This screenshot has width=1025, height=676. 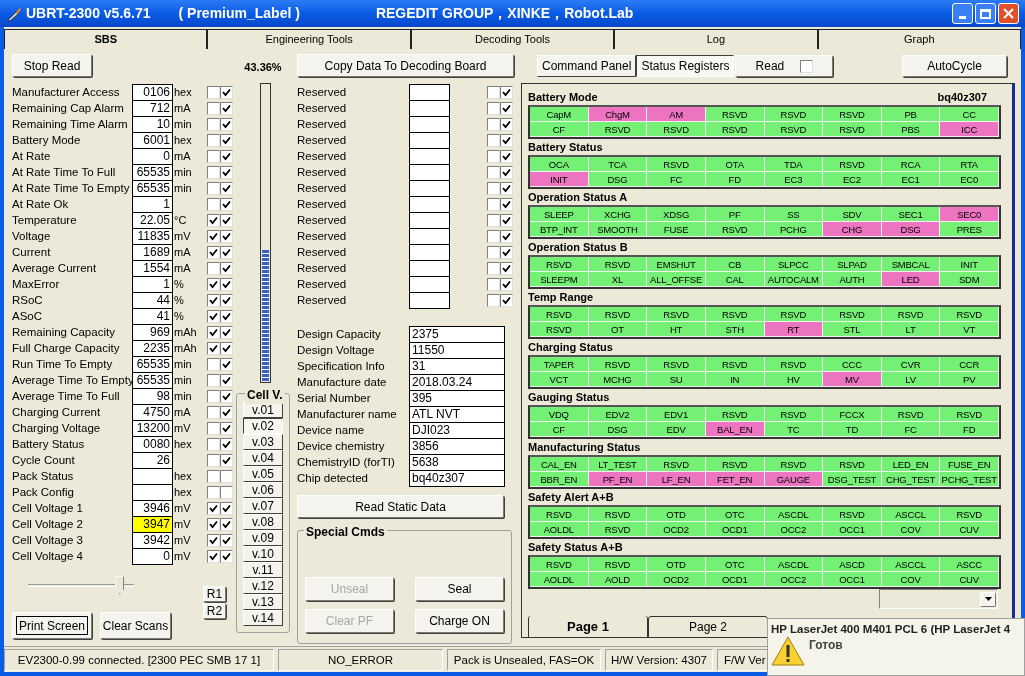 I want to click on copy-data-button: Copy Data To Decoding Board, so click(x=405, y=66).